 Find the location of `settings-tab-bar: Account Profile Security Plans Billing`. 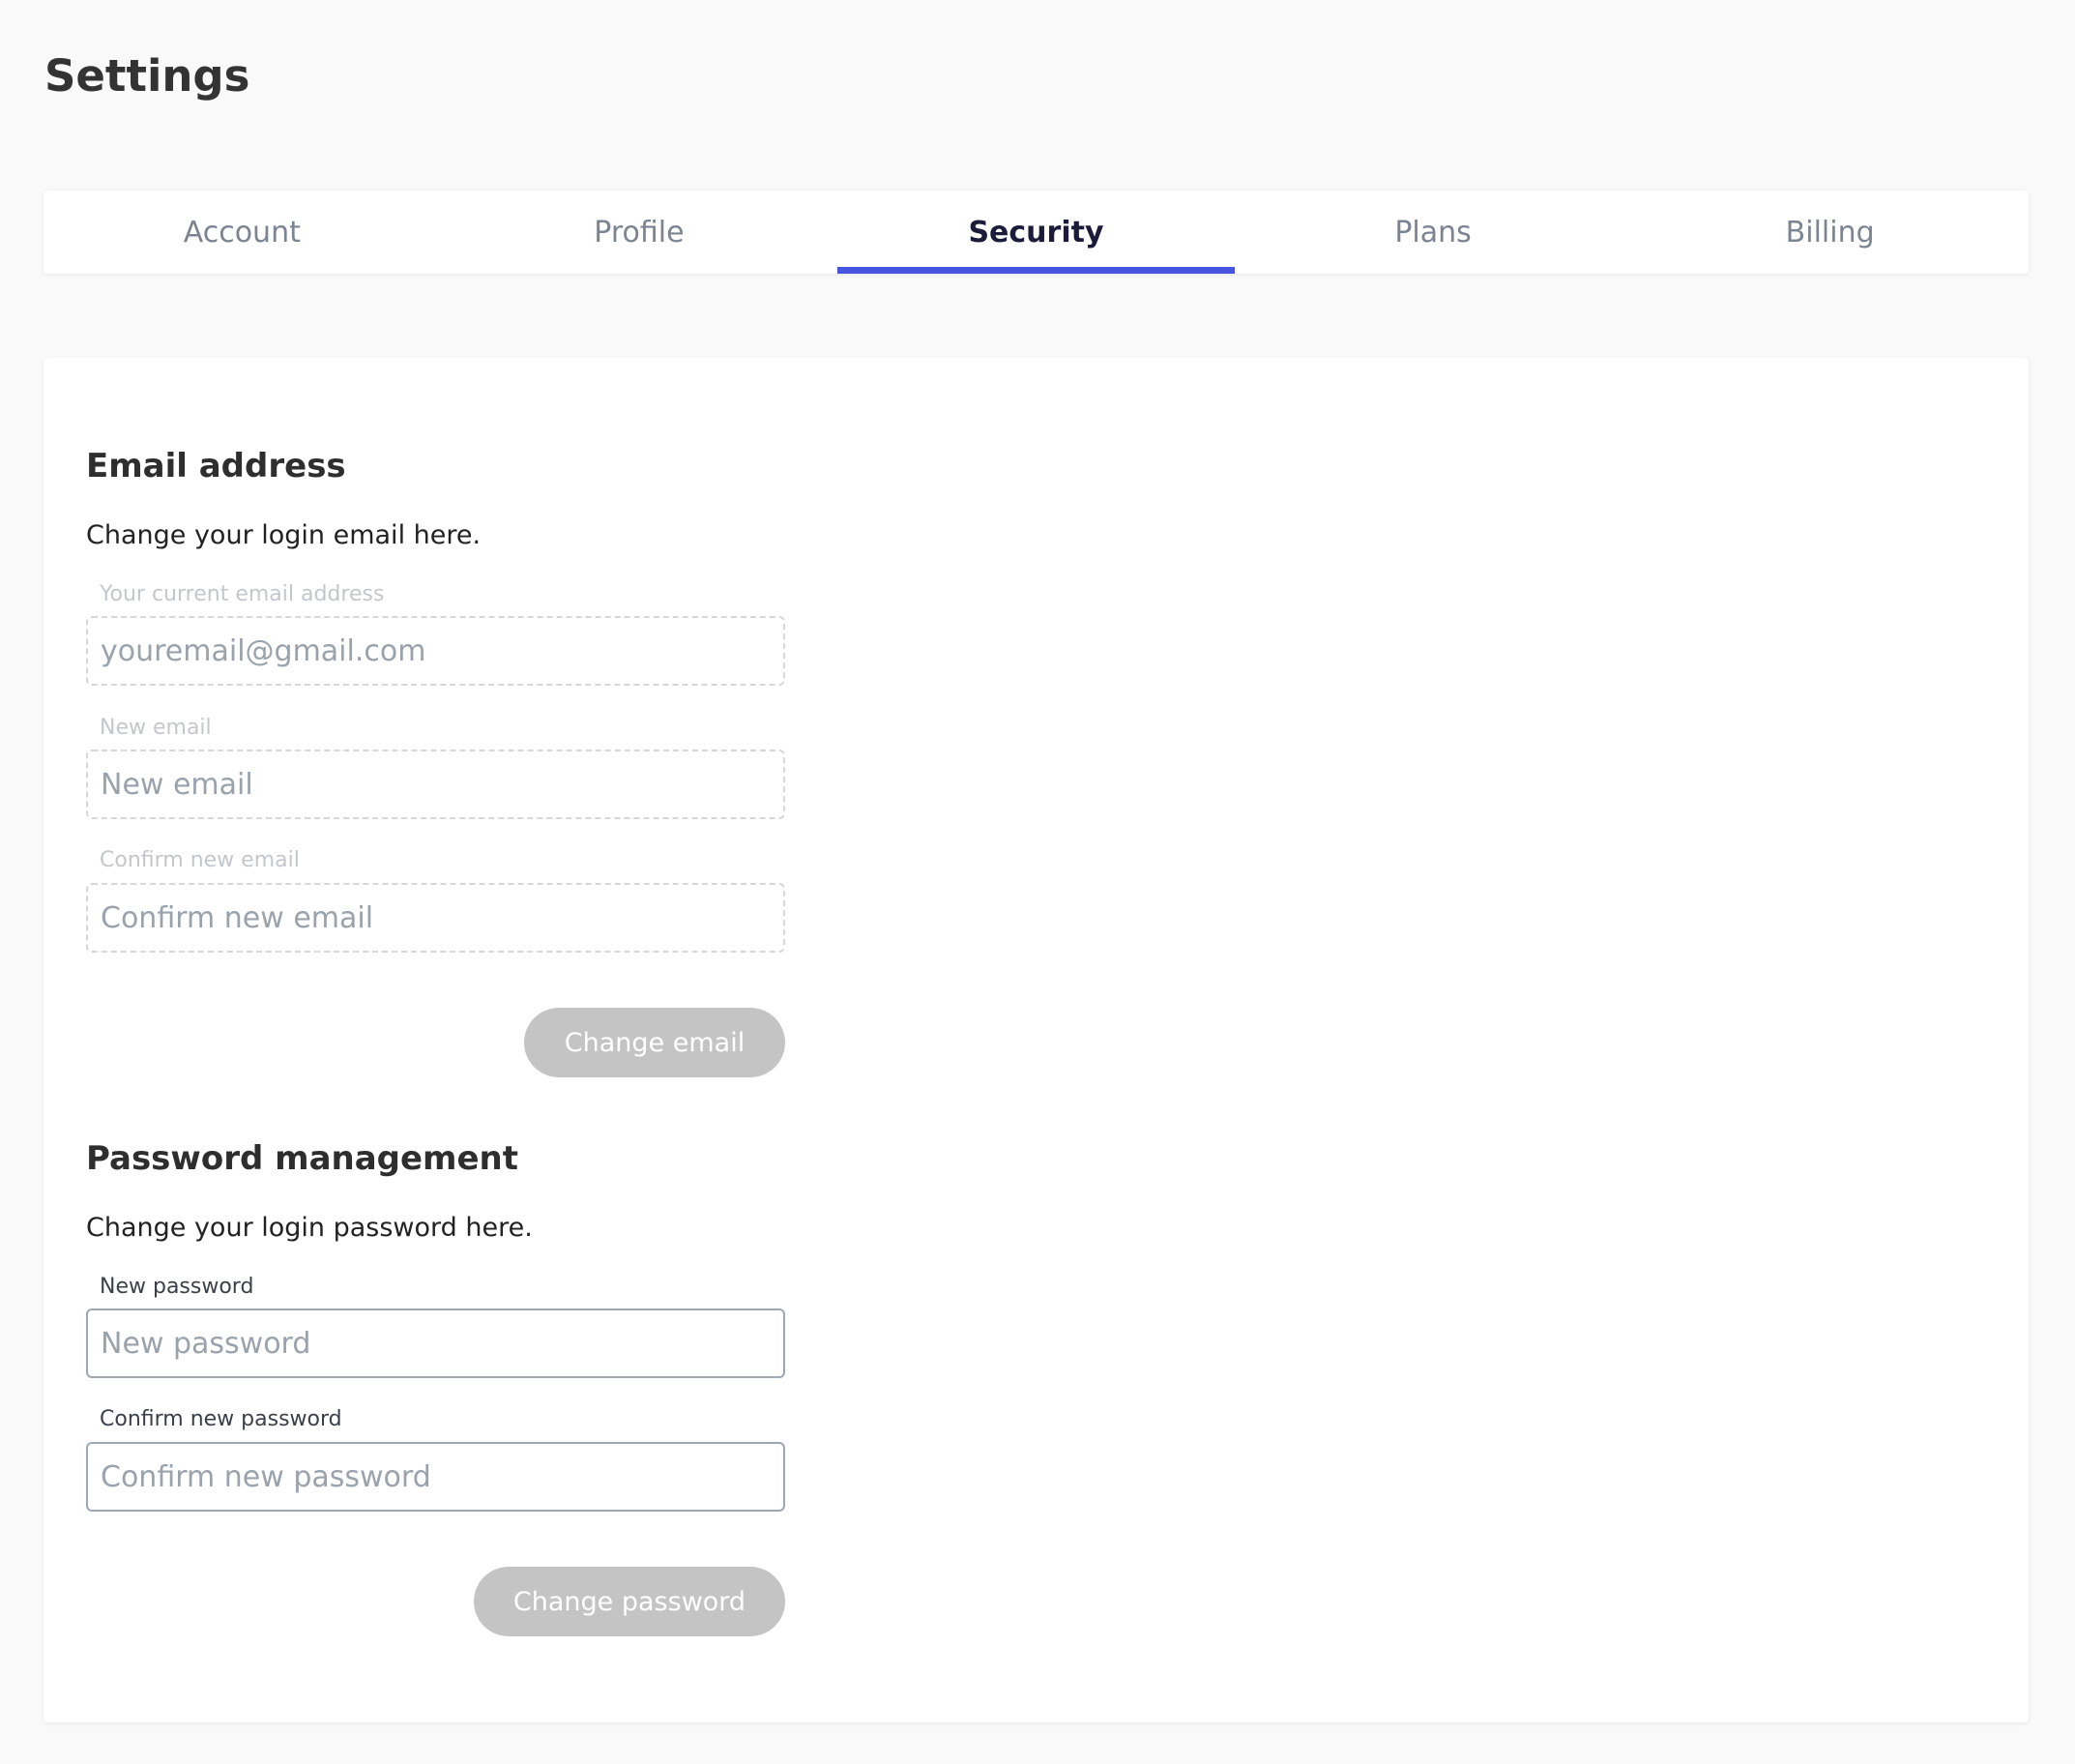

settings-tab-bar: Account Profile Security Plans Billing is located at coordinates (1036, 232).